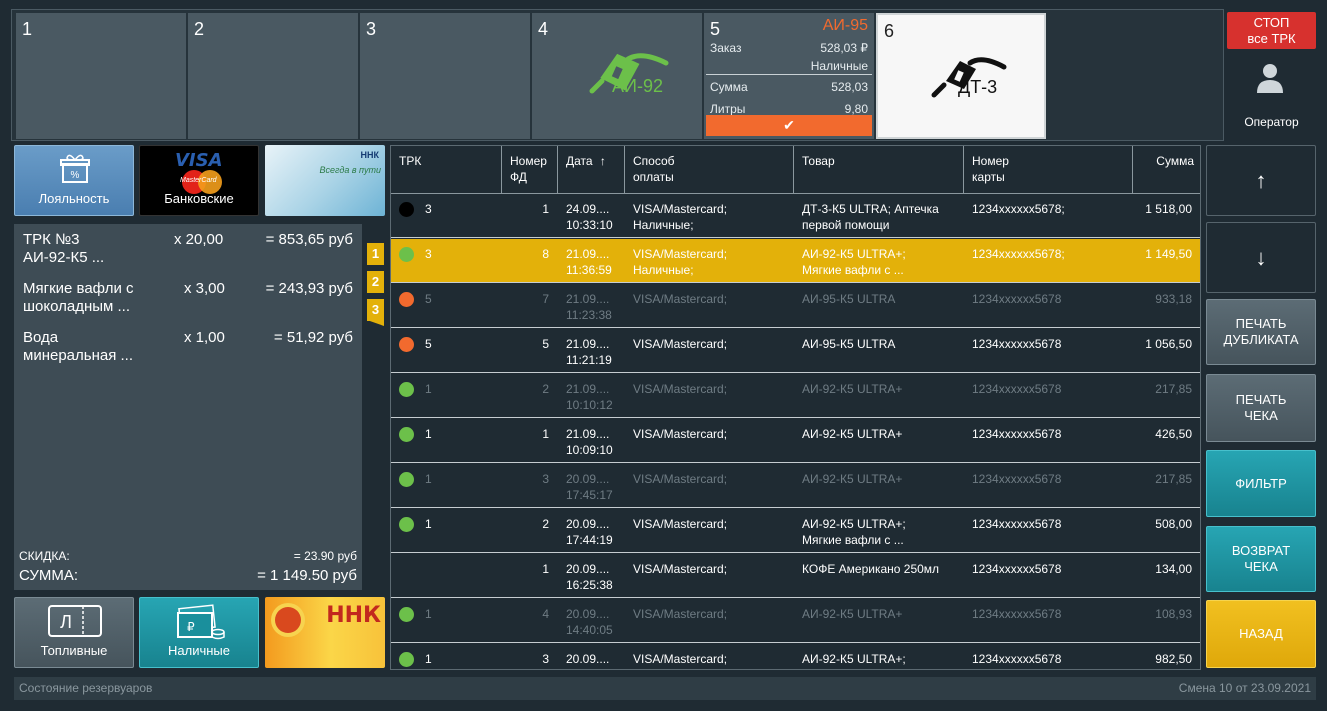 The width and height of the screenshot is (1327, 711). Describe the element at coordinates (1261, 634) in the screenshot. I see `back-button: НАЗАД` at that location.